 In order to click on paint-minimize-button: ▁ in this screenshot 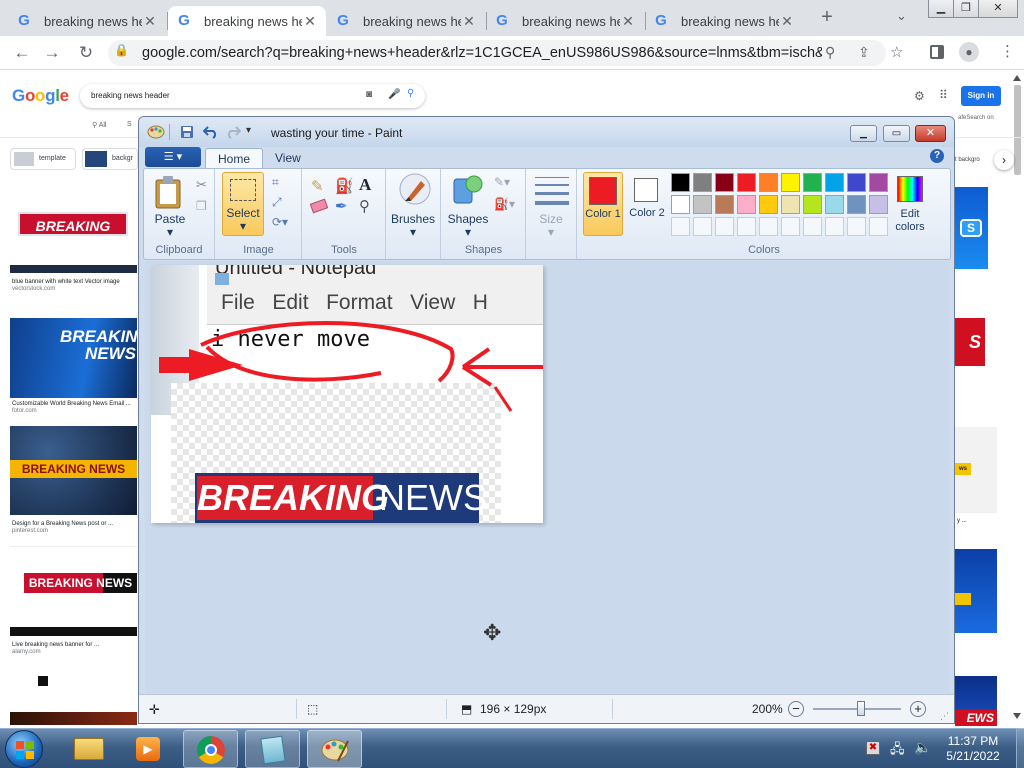, I will do `click(863, 133)`.